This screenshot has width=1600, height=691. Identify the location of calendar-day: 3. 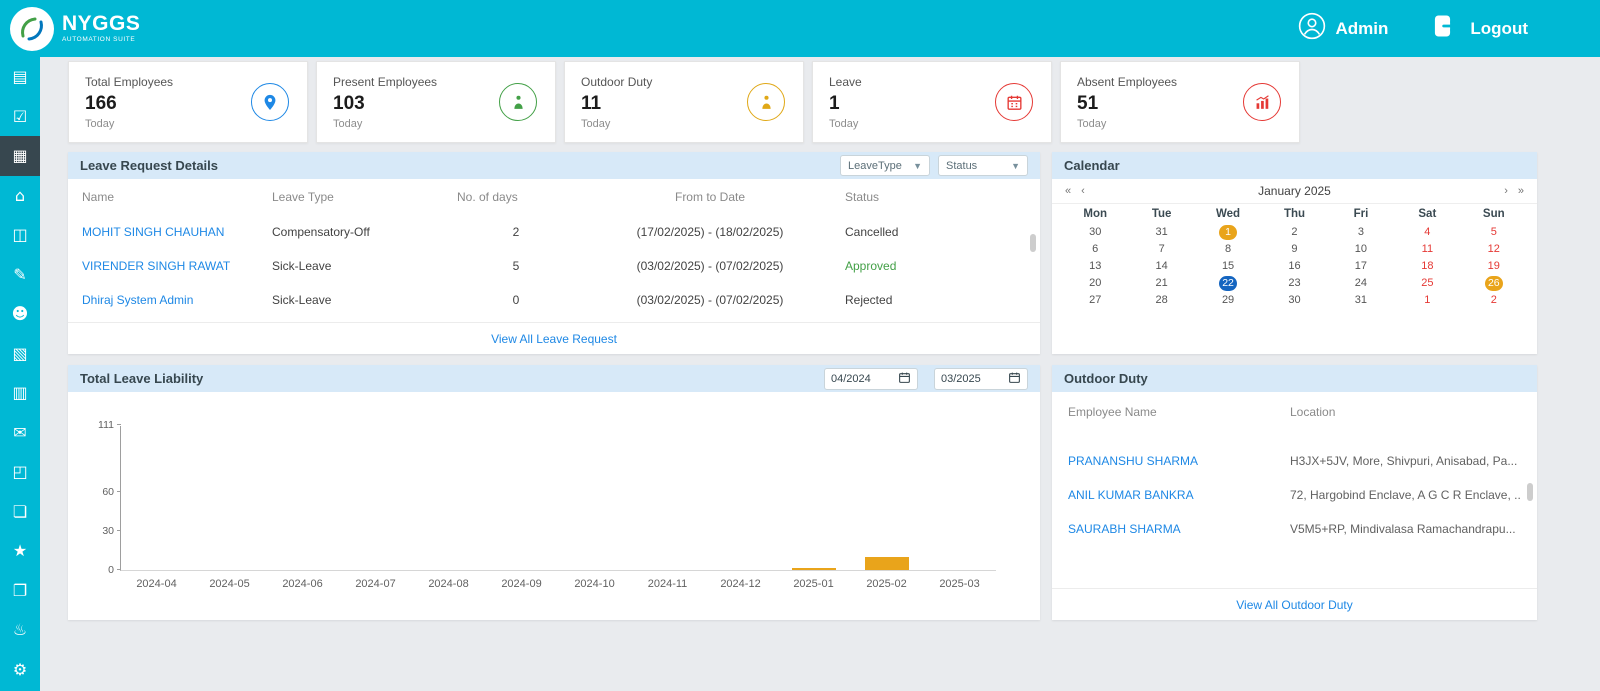
(1361, 232).